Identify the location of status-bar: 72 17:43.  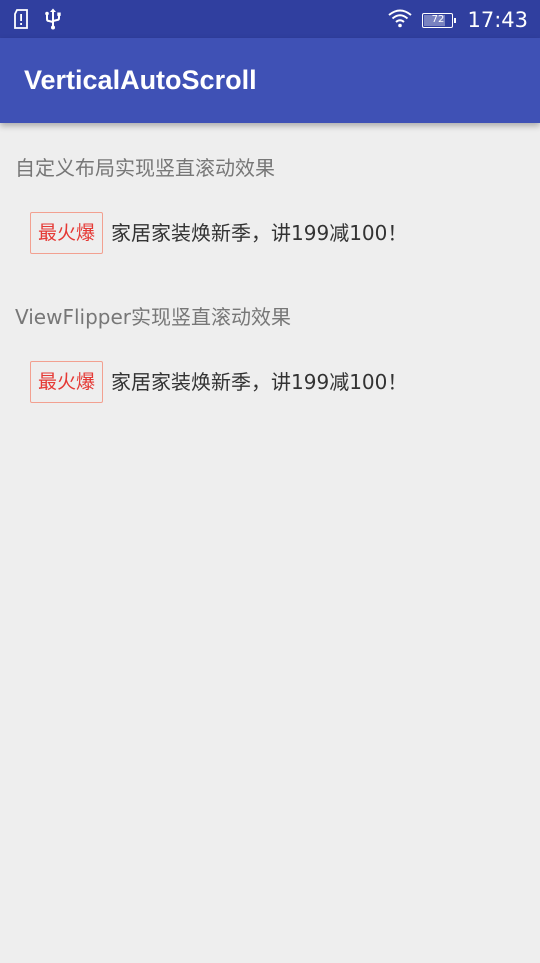
(270, 19).